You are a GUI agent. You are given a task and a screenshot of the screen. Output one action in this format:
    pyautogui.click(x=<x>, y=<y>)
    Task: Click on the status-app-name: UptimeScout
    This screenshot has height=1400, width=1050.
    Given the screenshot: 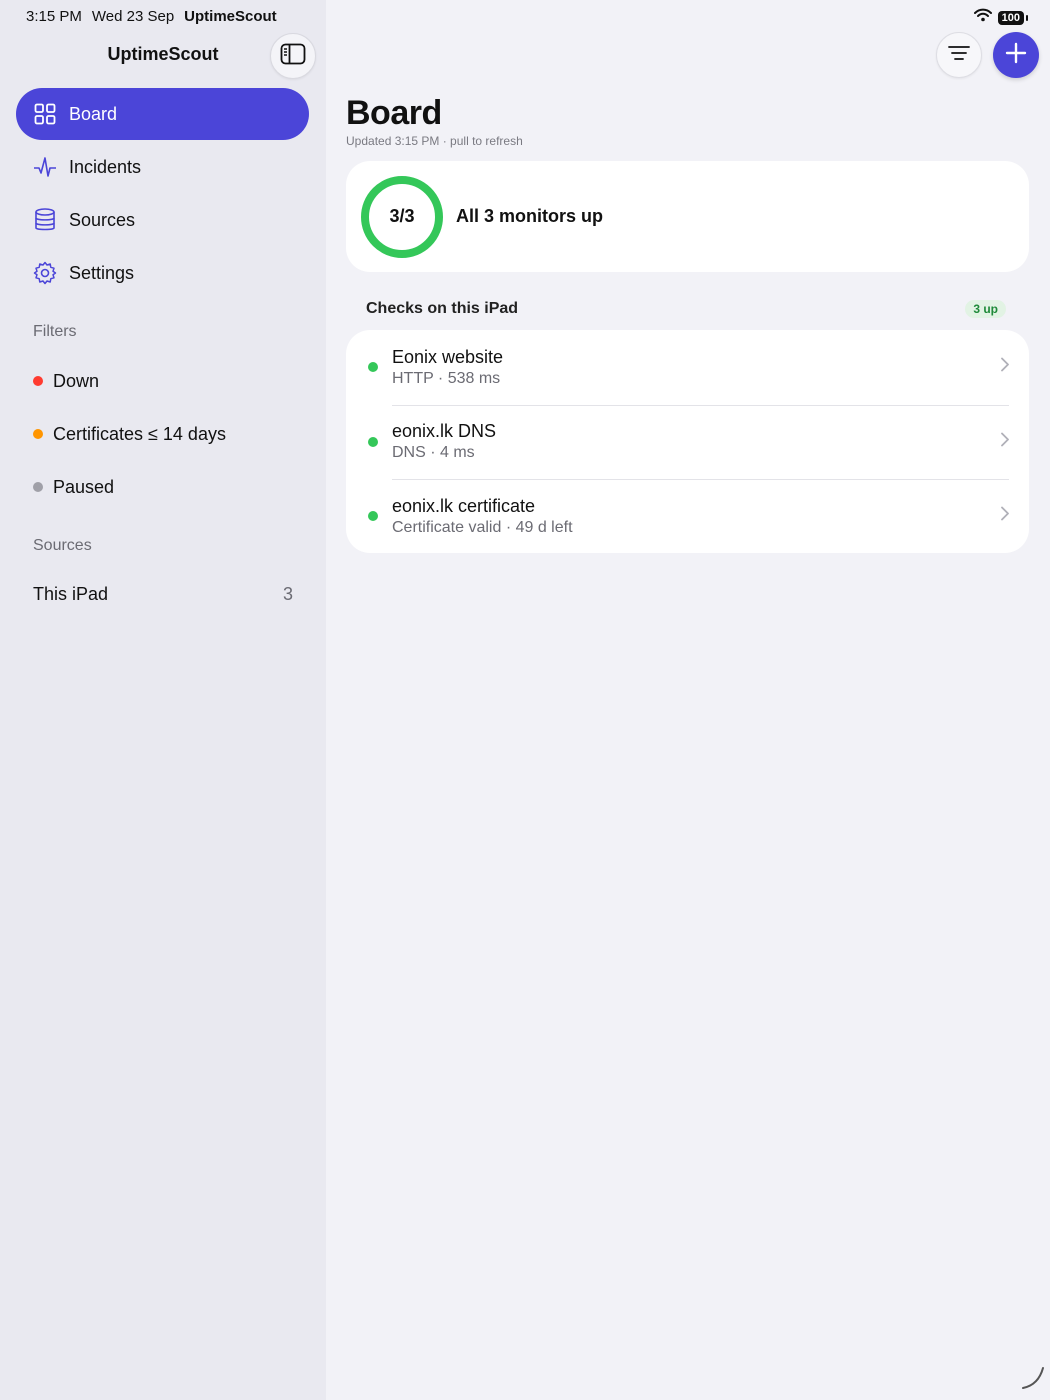 What is the action you would take?
    pyautogui.click(x=230, y=16)
    